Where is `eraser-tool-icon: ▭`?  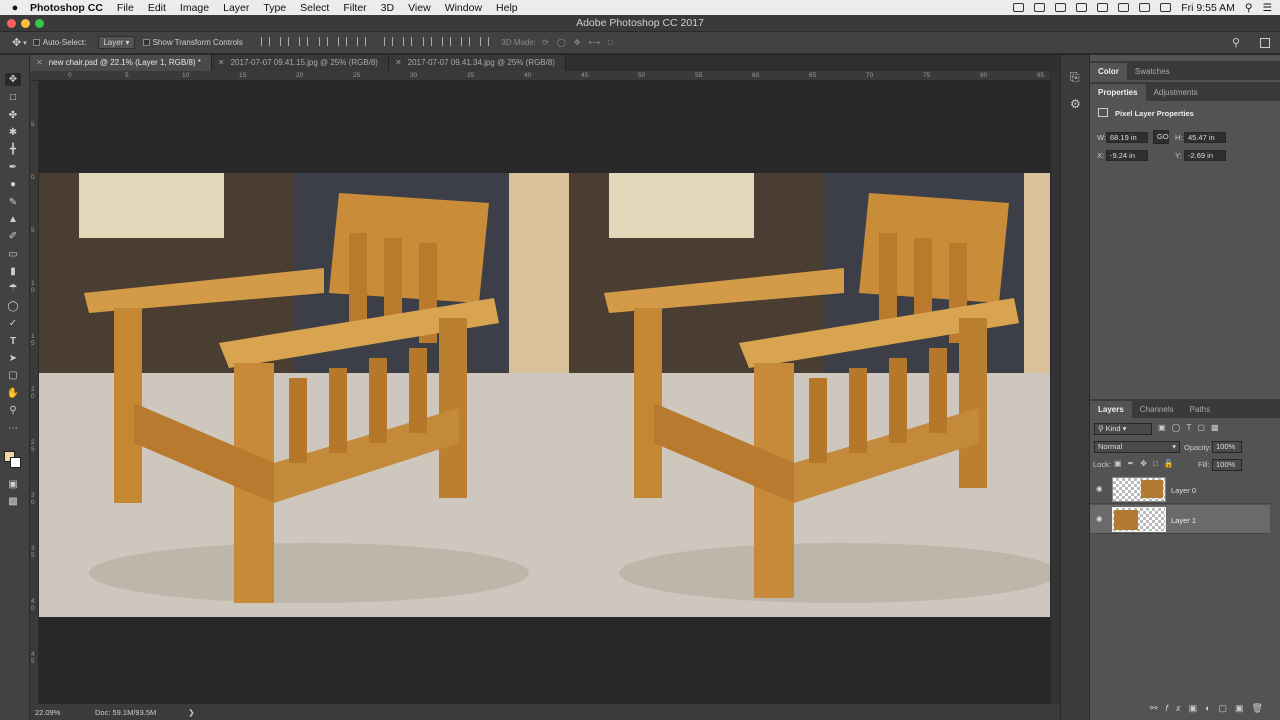
eraser-tool-icon: ▭ is located at coordinates (13, 254).